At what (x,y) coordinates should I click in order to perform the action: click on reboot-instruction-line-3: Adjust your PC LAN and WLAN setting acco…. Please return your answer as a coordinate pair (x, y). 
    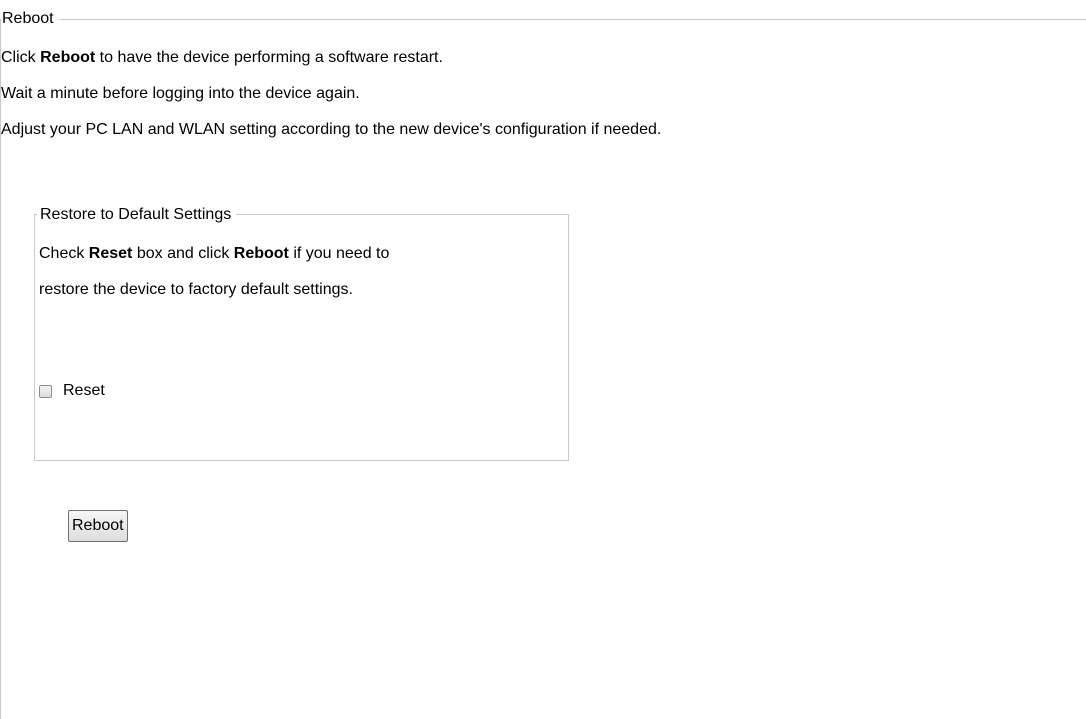
    Looking at the image, I should click on (331, 129).